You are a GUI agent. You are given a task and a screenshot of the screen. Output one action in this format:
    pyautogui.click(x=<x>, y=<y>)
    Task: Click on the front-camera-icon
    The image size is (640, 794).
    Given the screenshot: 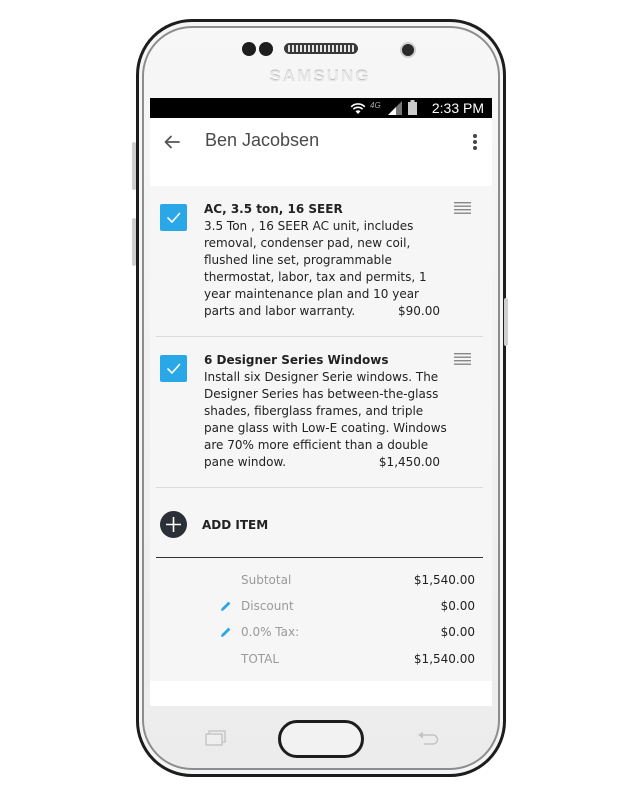 What is the action you would take?
    pyautogui.click(x=408, y=50)
    